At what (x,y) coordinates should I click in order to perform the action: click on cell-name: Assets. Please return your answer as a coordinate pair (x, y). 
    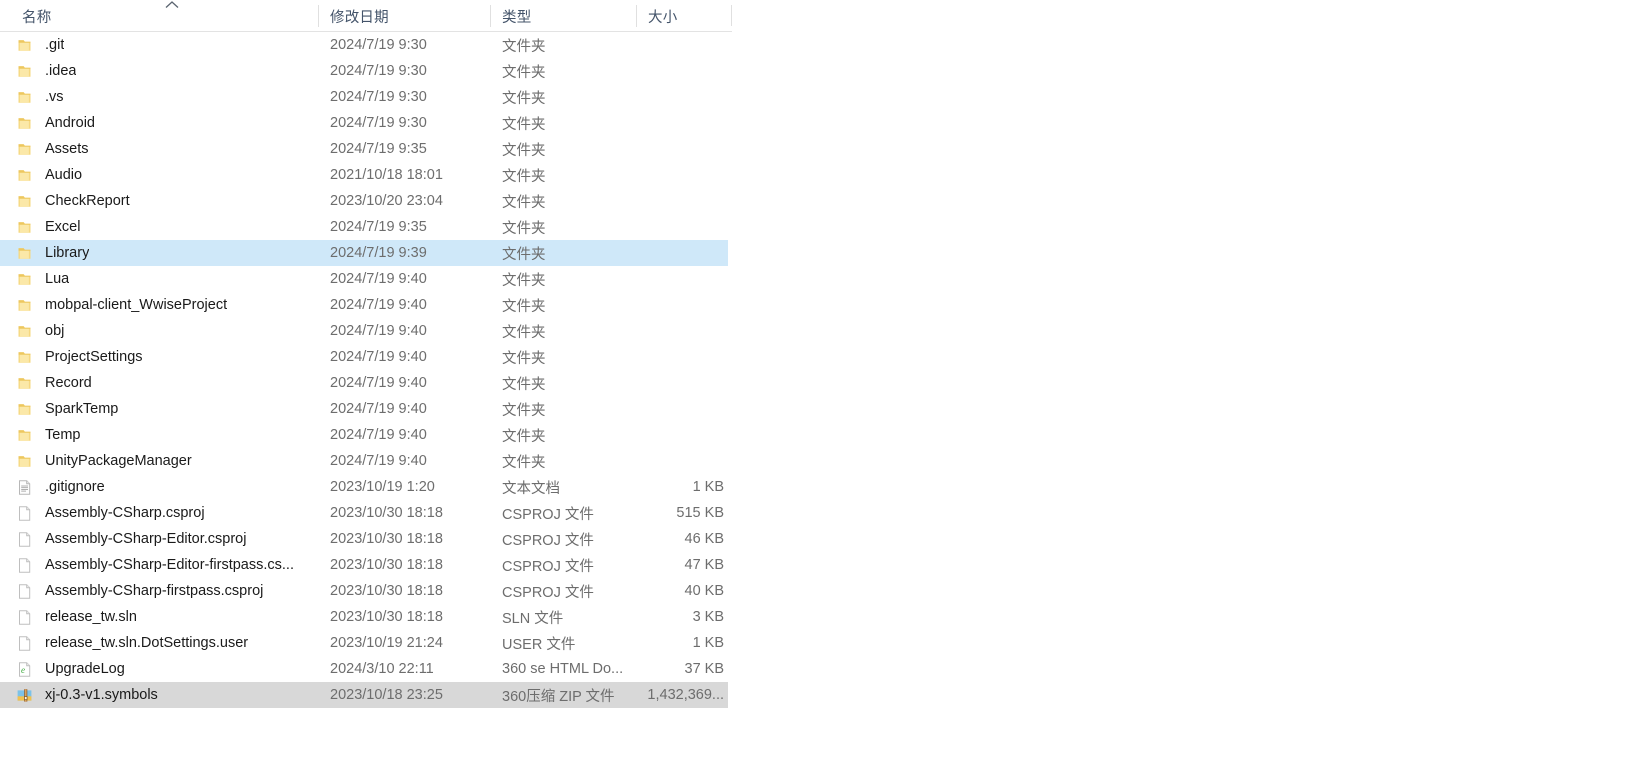
    Looking at the image, I should click on (167, 149).